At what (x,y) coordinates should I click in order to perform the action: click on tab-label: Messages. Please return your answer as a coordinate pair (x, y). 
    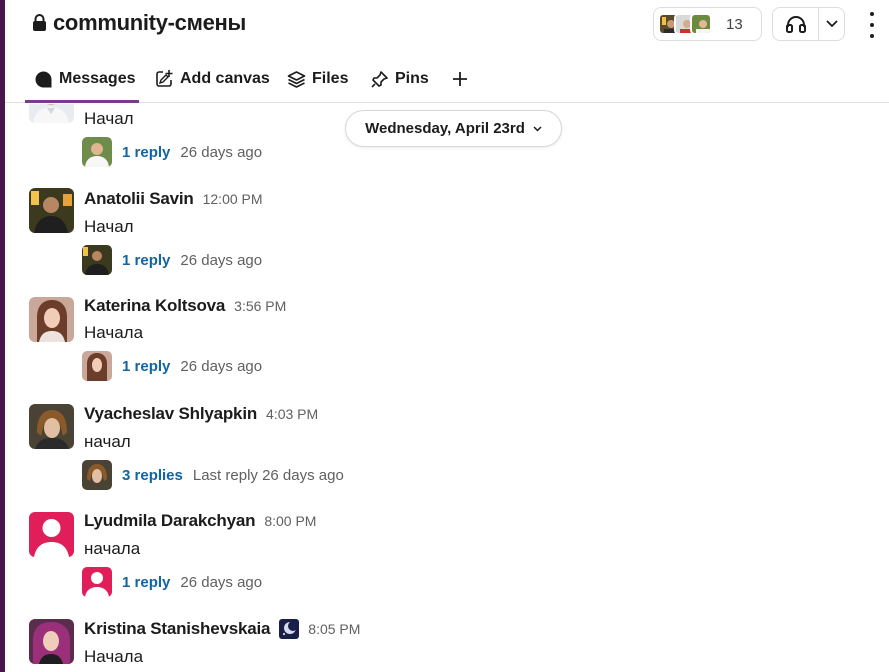
    Looking at the image, I should click on (97, 78).